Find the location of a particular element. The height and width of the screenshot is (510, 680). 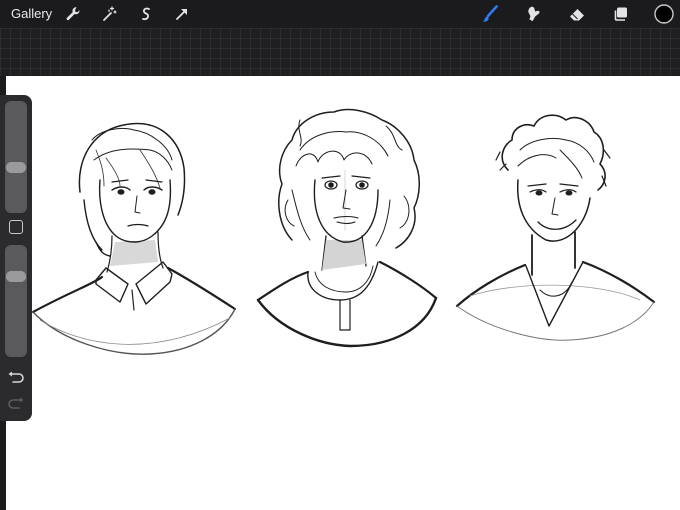

opacity-handle is located at coordinates (16, 276).